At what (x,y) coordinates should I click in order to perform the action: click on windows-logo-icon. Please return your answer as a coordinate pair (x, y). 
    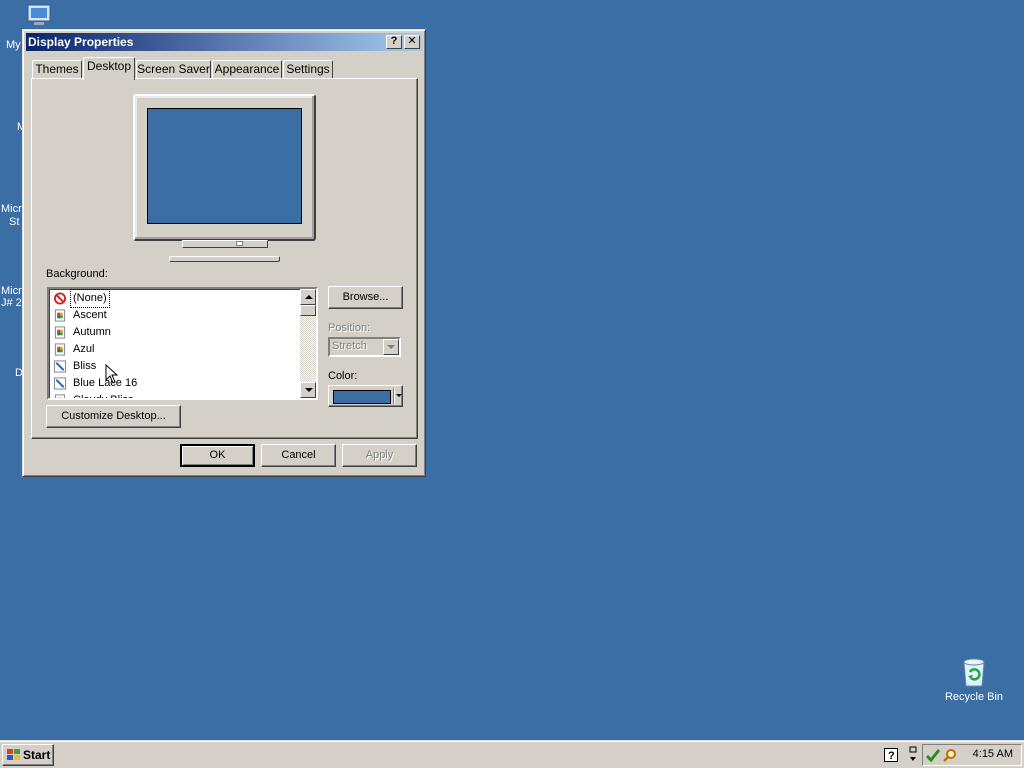
    Looking at the image, I should click on (13, 754).